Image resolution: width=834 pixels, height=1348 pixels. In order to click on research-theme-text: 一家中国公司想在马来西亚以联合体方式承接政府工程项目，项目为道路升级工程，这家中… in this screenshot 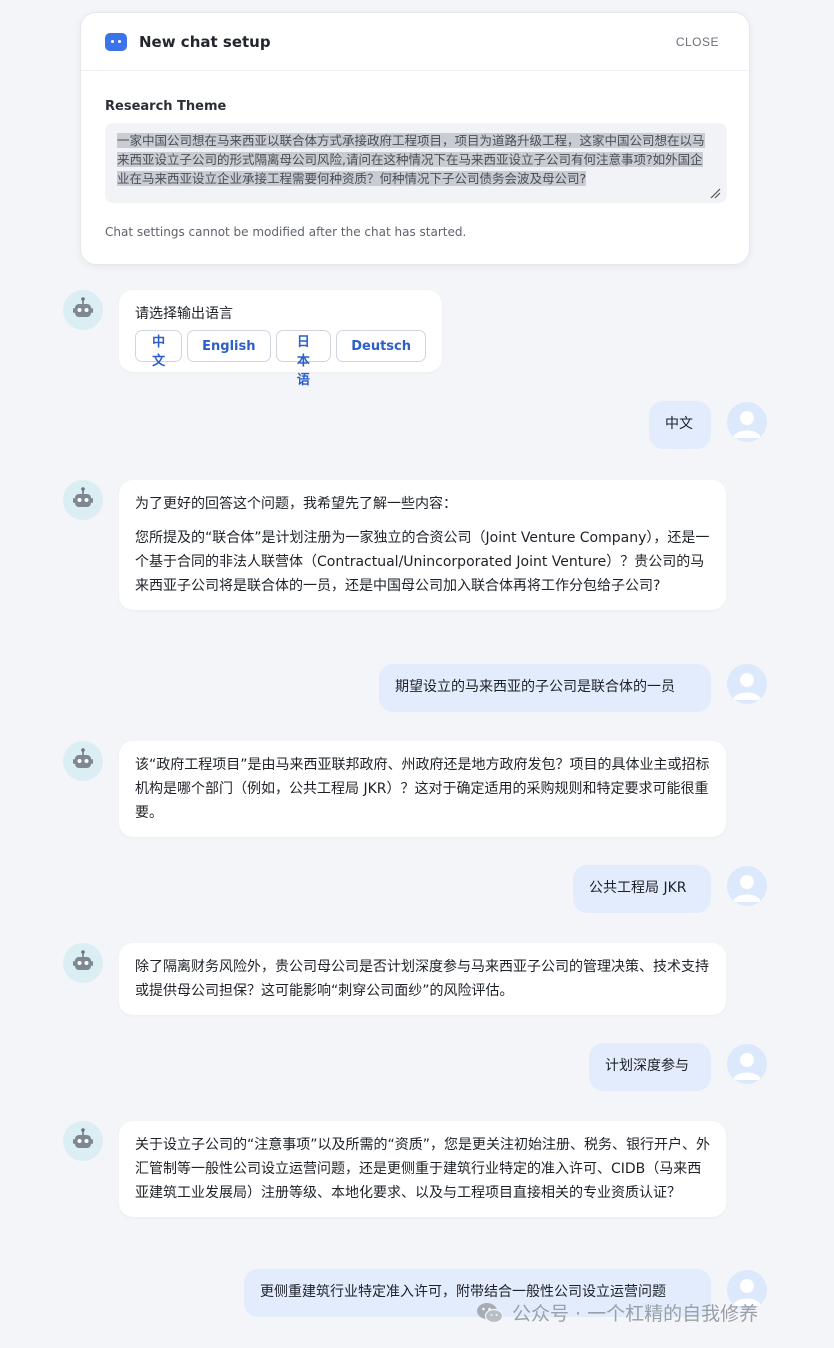, I will do `click(411, 159)`.